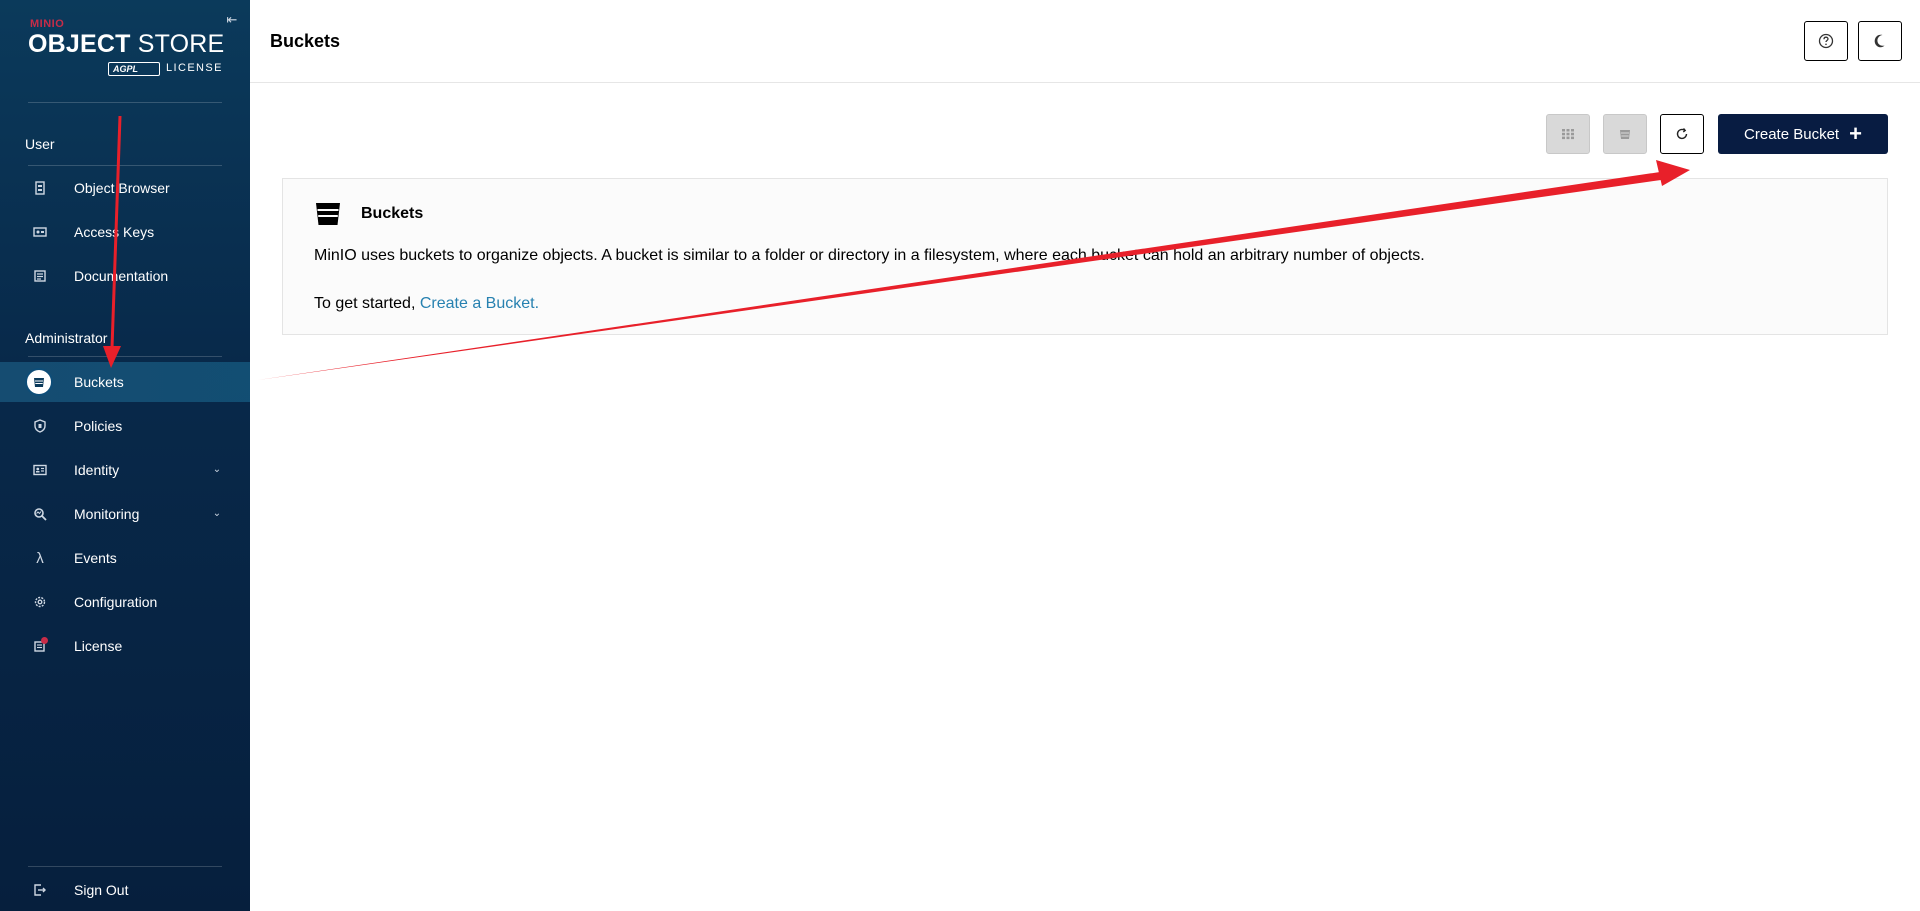 The image size is (1920, 911). Describe the element at coordinates (40, 144) in the screenshot. I see `section-title-user: User` at that location.